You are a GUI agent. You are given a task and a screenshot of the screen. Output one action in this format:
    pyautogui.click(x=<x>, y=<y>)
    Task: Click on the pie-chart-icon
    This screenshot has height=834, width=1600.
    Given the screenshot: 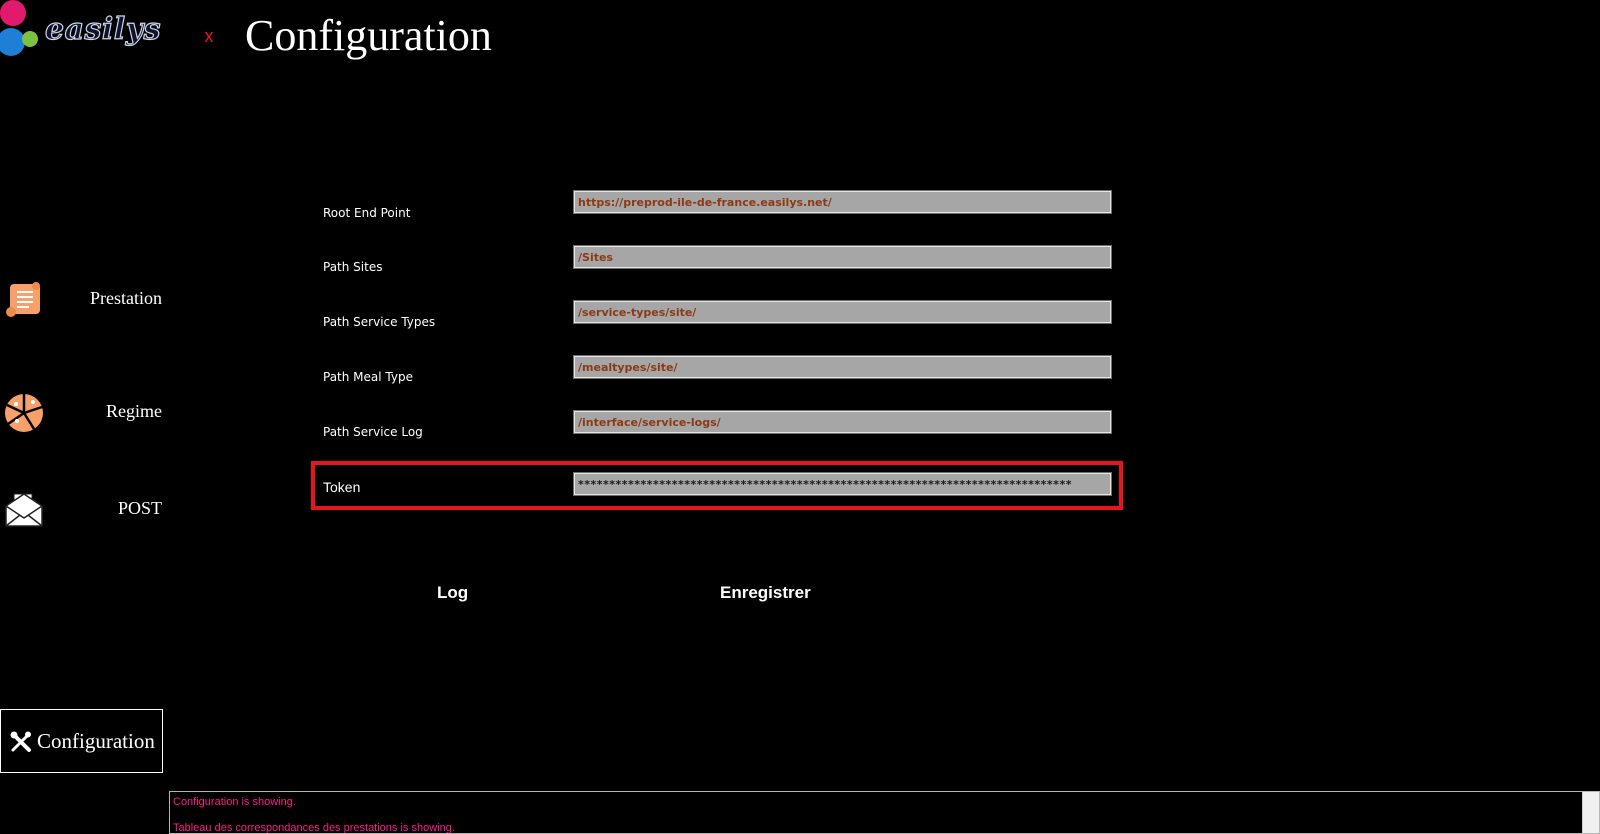 What is the action you would take?
    pyautogui.click(x=24, y=413)
    